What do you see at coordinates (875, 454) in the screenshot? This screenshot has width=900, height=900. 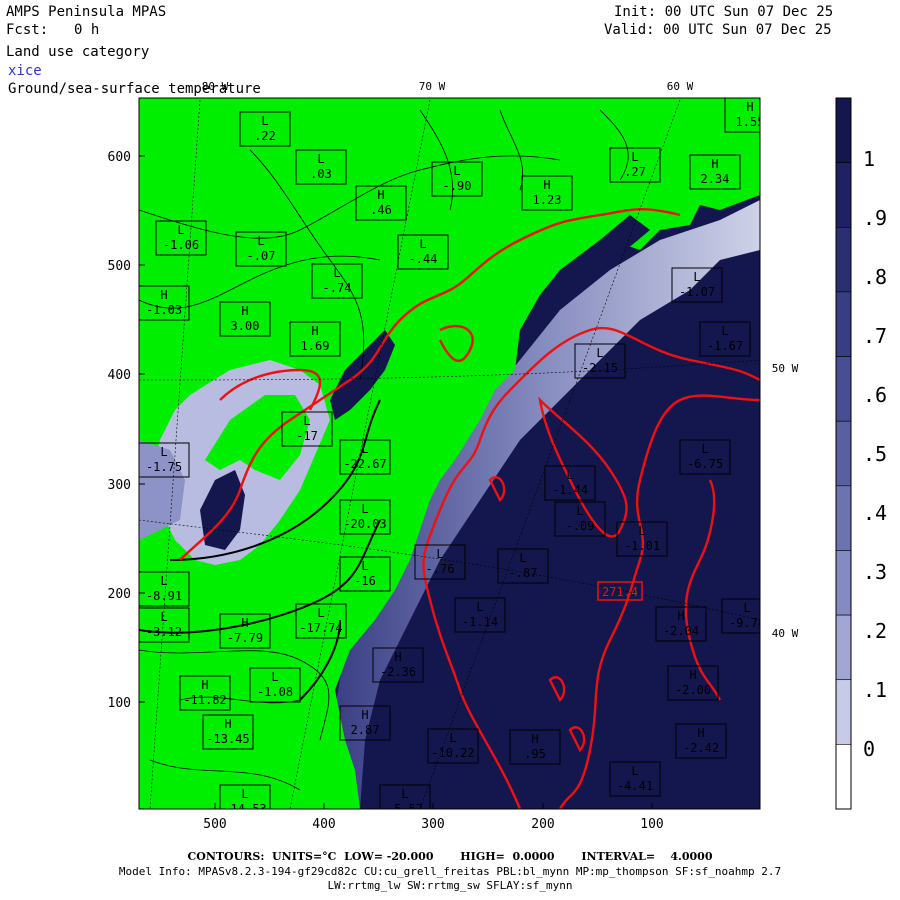 I see `colorbar-label: .5` at bounding box center [875, 454].